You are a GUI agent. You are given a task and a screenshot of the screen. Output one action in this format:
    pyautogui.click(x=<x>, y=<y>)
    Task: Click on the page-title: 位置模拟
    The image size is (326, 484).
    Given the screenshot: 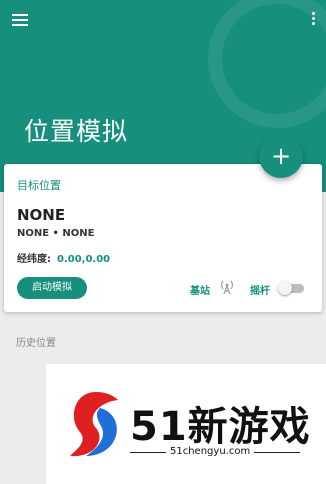 What is the action you would take?
    pyautogui.click(x=76, y=131)
    